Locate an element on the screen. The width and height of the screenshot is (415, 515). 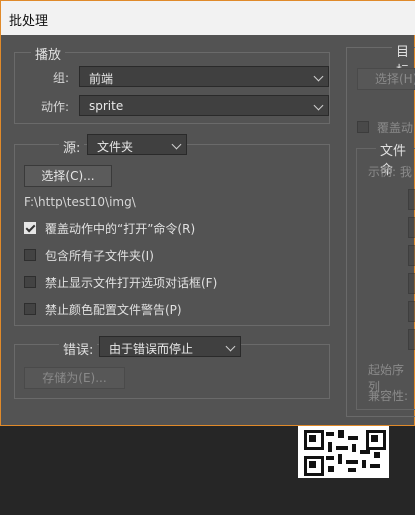
dialog-title: 批处理 is located at coordinates (29, 21).